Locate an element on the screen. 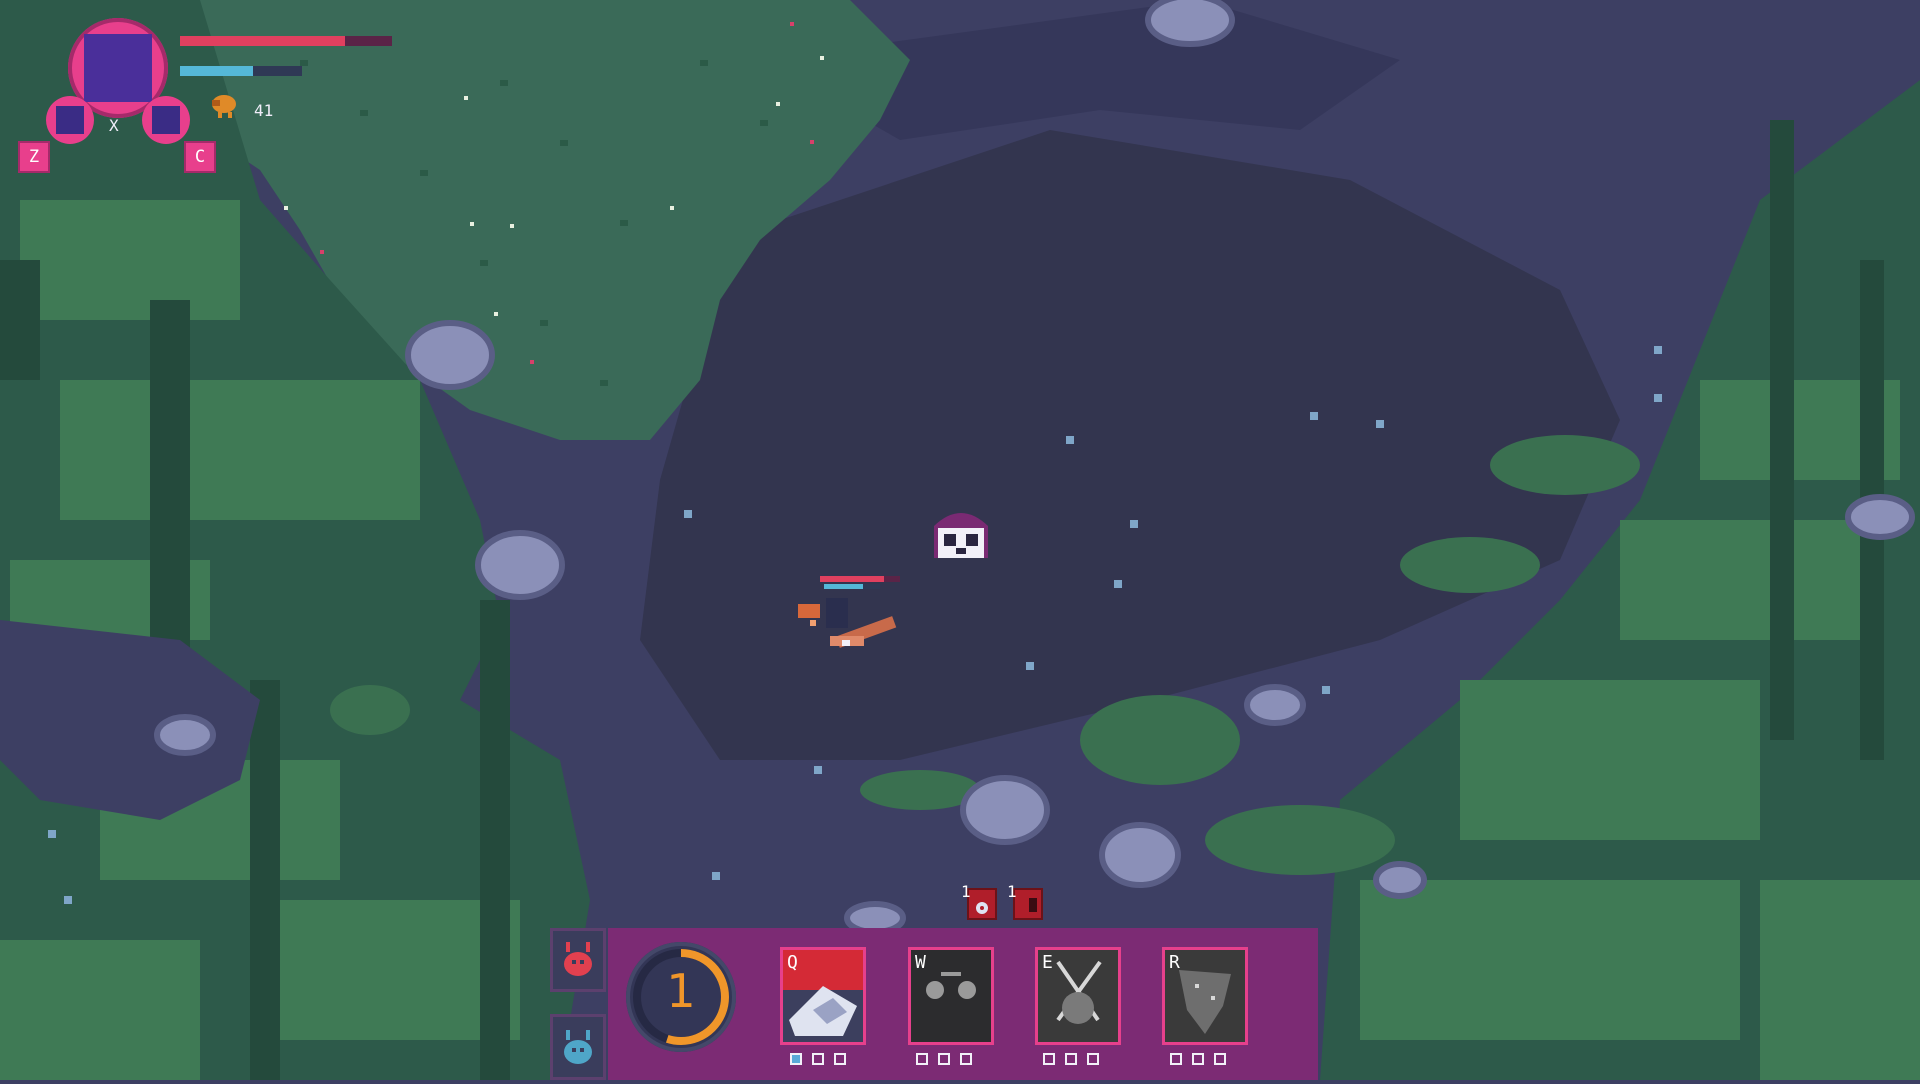  beetle-hero-icon is located at coordinates (847, 623).